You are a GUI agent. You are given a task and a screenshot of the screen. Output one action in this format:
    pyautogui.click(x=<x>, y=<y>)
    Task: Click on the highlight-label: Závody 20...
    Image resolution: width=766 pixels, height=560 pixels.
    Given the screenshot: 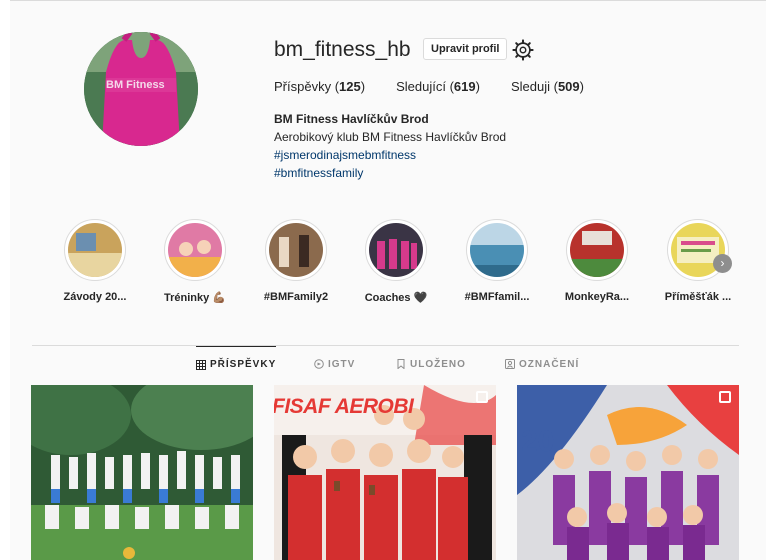 What is the action you would take?
    pyautogui.click(x=95, y=297)
    